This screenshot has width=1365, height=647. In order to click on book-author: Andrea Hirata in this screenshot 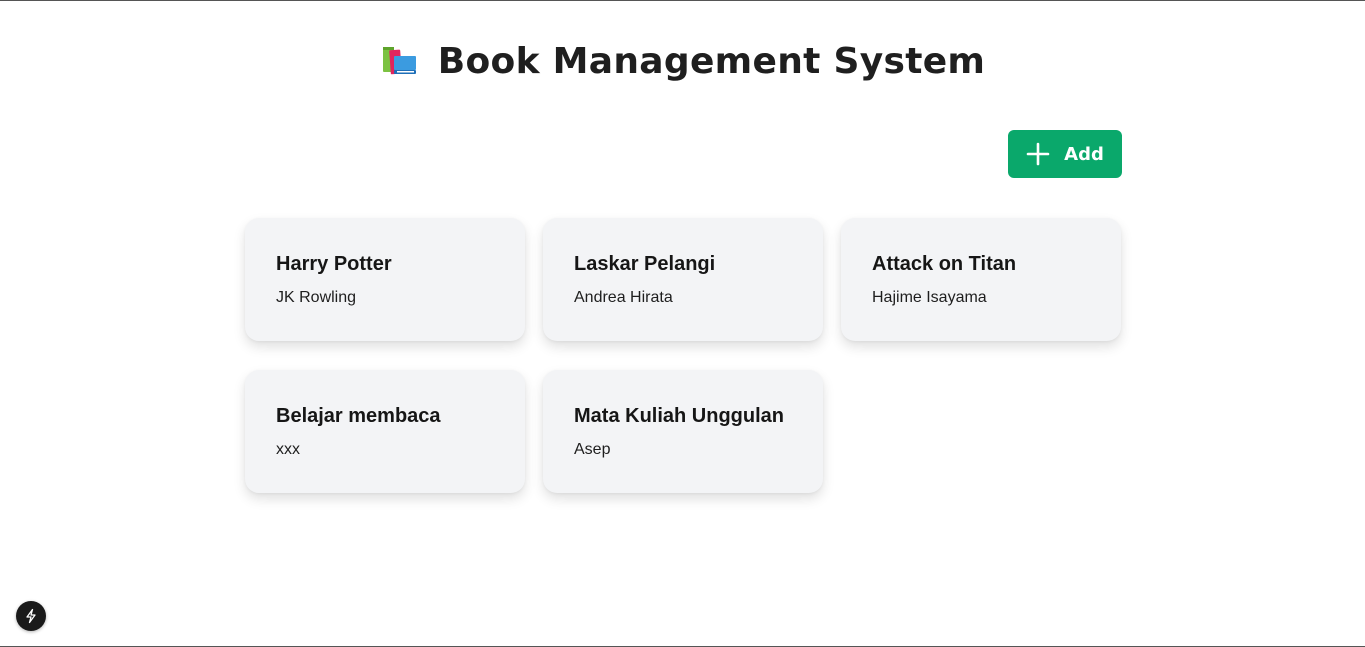, I will do `click(623, 297)`.